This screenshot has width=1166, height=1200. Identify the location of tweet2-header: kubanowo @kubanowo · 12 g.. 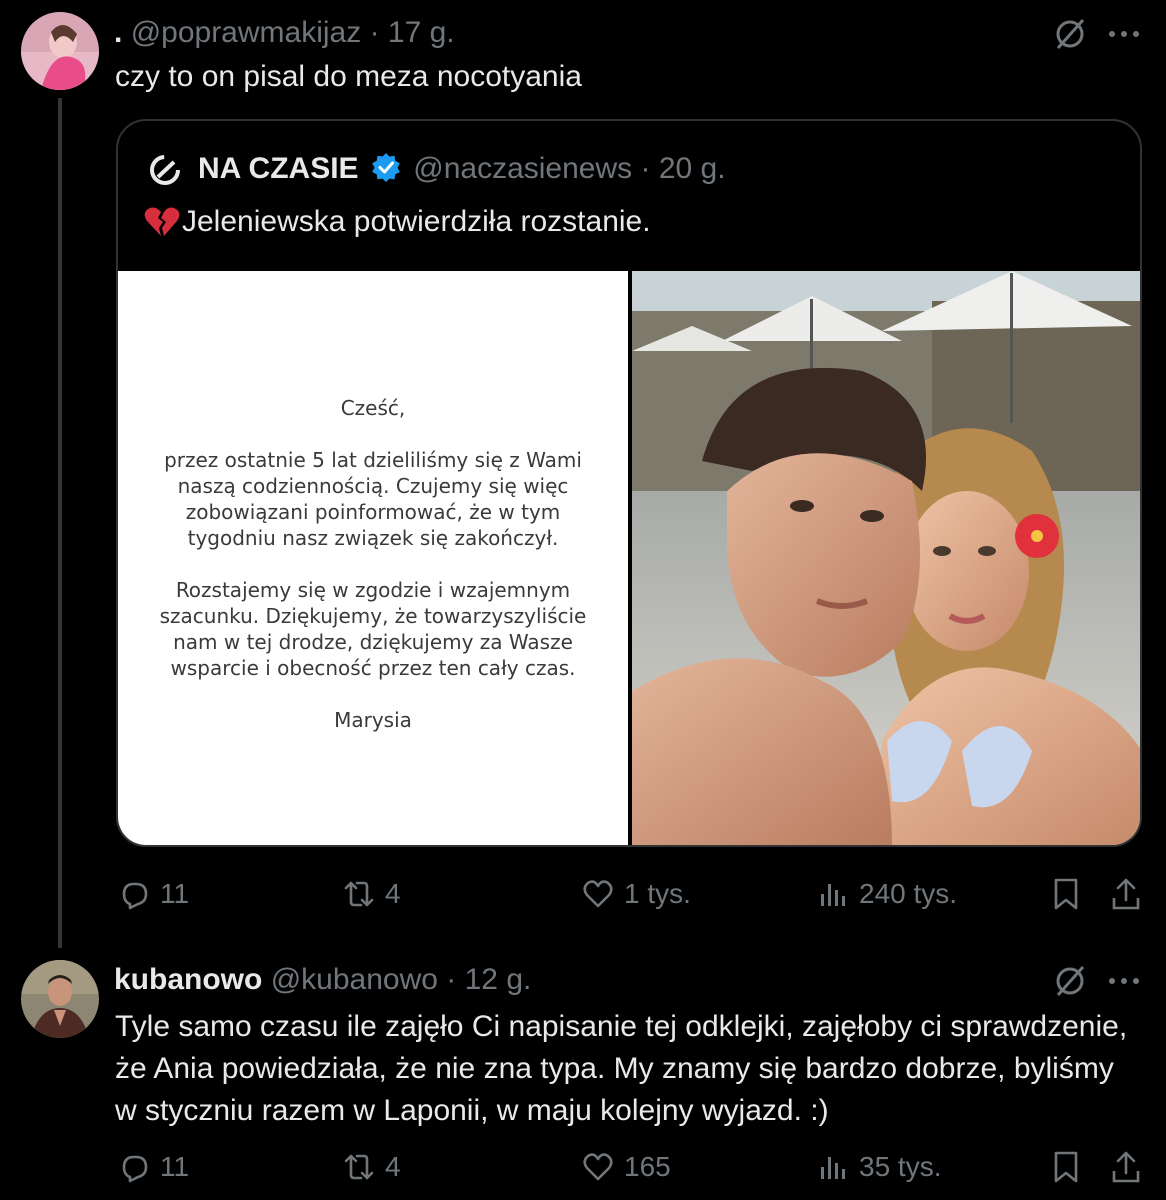
(322, 980).